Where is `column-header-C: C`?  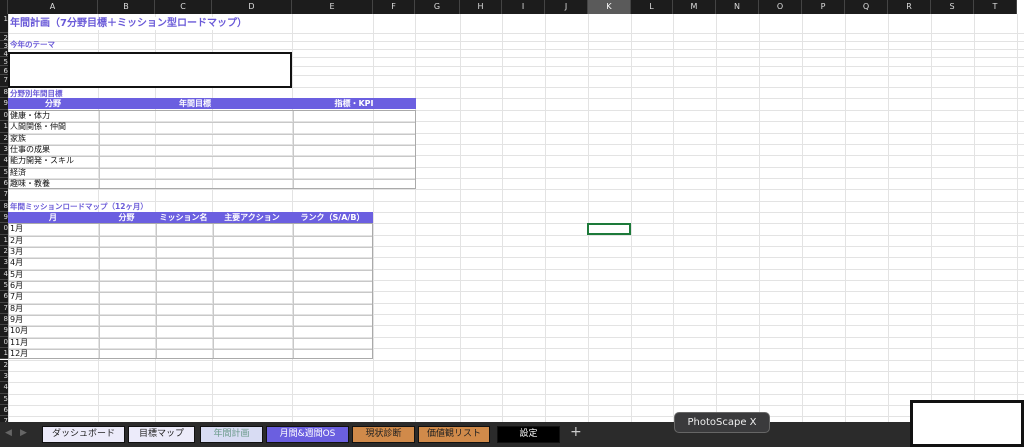
column-header-C: C is located at coordinates (183, 7).